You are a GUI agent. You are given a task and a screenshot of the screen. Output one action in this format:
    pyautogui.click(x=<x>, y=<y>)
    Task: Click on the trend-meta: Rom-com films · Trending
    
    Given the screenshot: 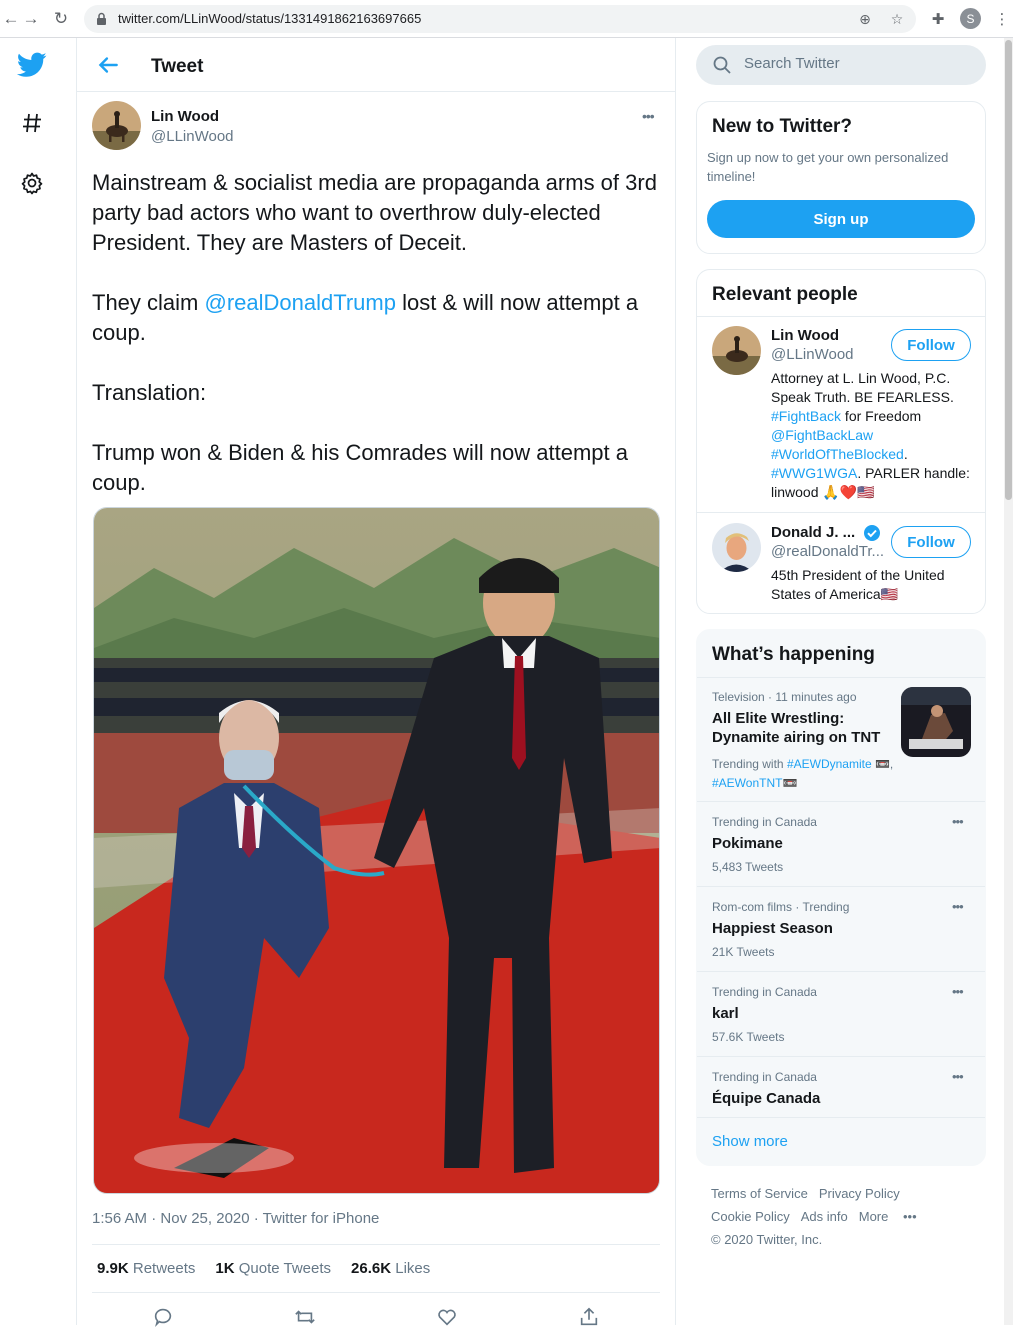 What is the action you would take?
    pyautogui.click(x=781, y=907)
    